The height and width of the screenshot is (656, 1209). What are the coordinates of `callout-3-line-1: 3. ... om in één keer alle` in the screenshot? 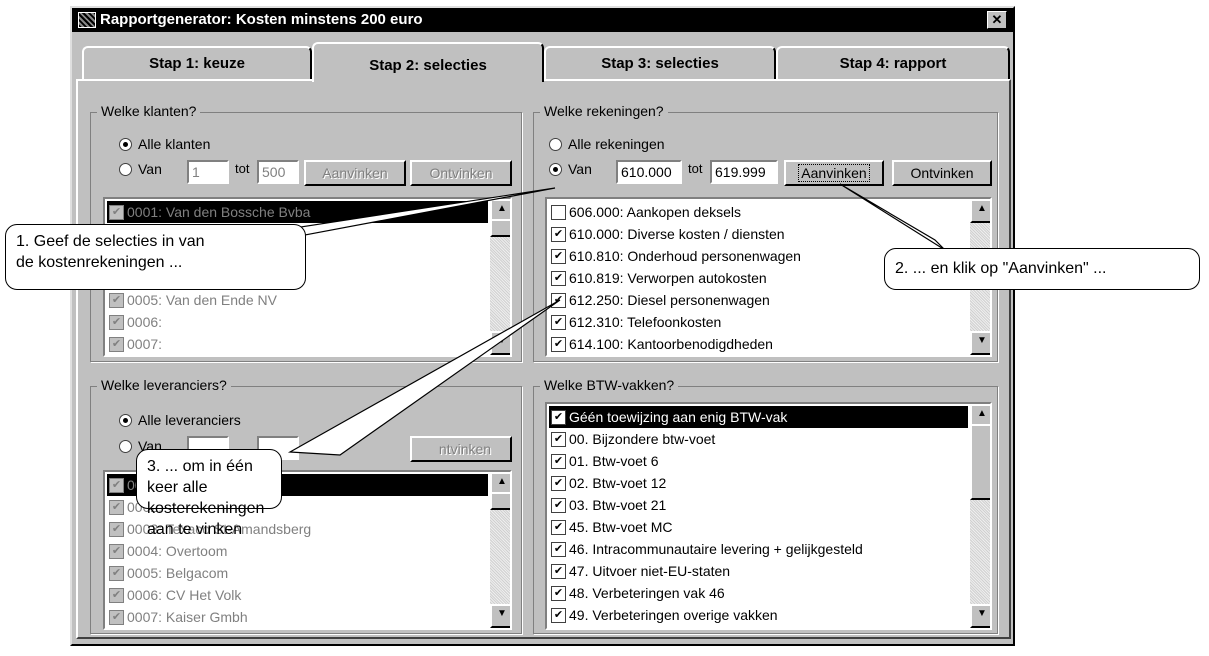 It's located at (200, 477).